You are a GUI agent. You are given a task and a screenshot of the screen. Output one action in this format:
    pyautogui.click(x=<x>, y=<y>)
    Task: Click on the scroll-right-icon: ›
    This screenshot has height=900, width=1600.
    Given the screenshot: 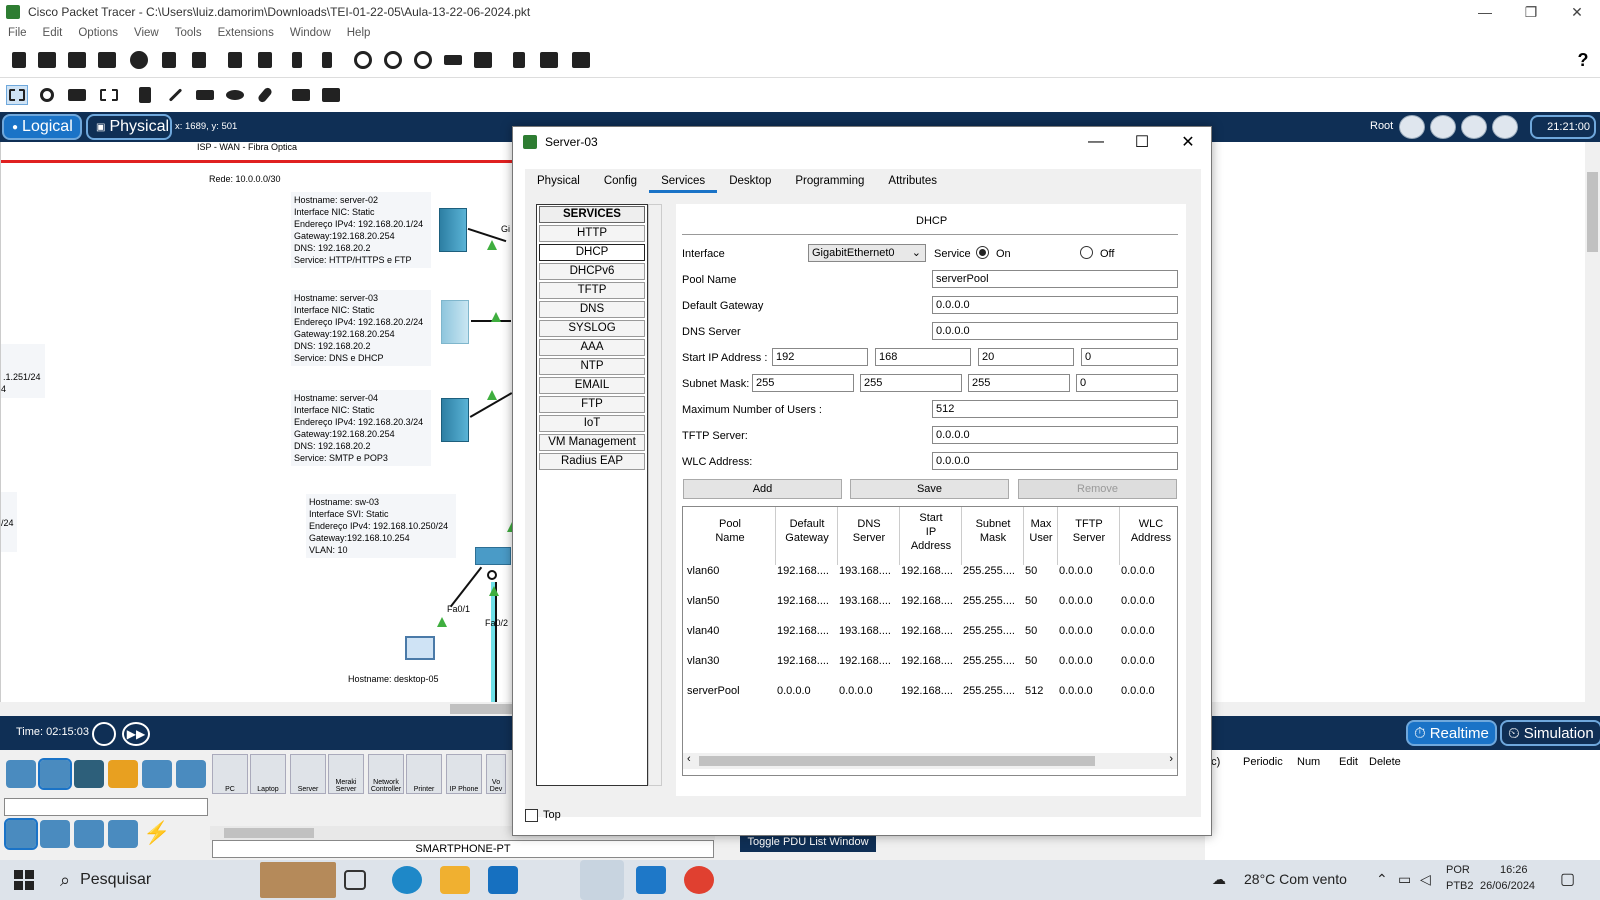 What is the action you would take?
    pyautogui.click(x=1171, y=759)
    